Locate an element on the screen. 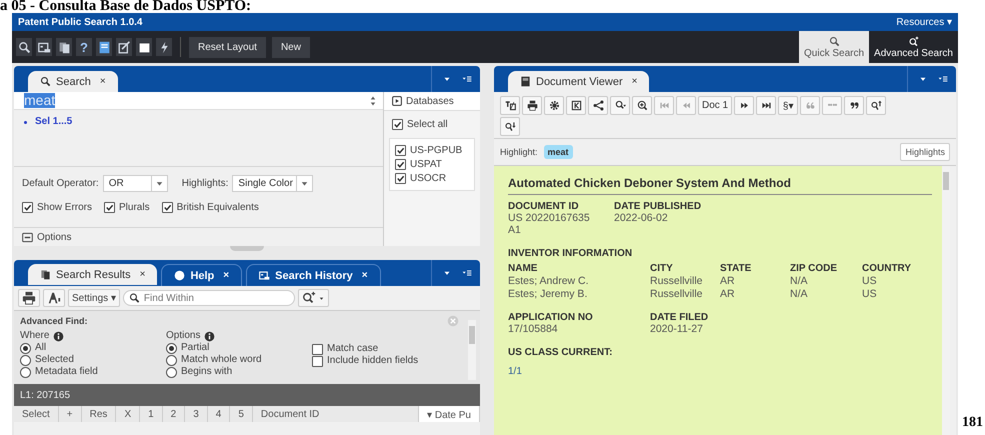 Image resolution: width=985 pixels, height=435 pixels. splitter-handle is located at coordinates (247, 248).